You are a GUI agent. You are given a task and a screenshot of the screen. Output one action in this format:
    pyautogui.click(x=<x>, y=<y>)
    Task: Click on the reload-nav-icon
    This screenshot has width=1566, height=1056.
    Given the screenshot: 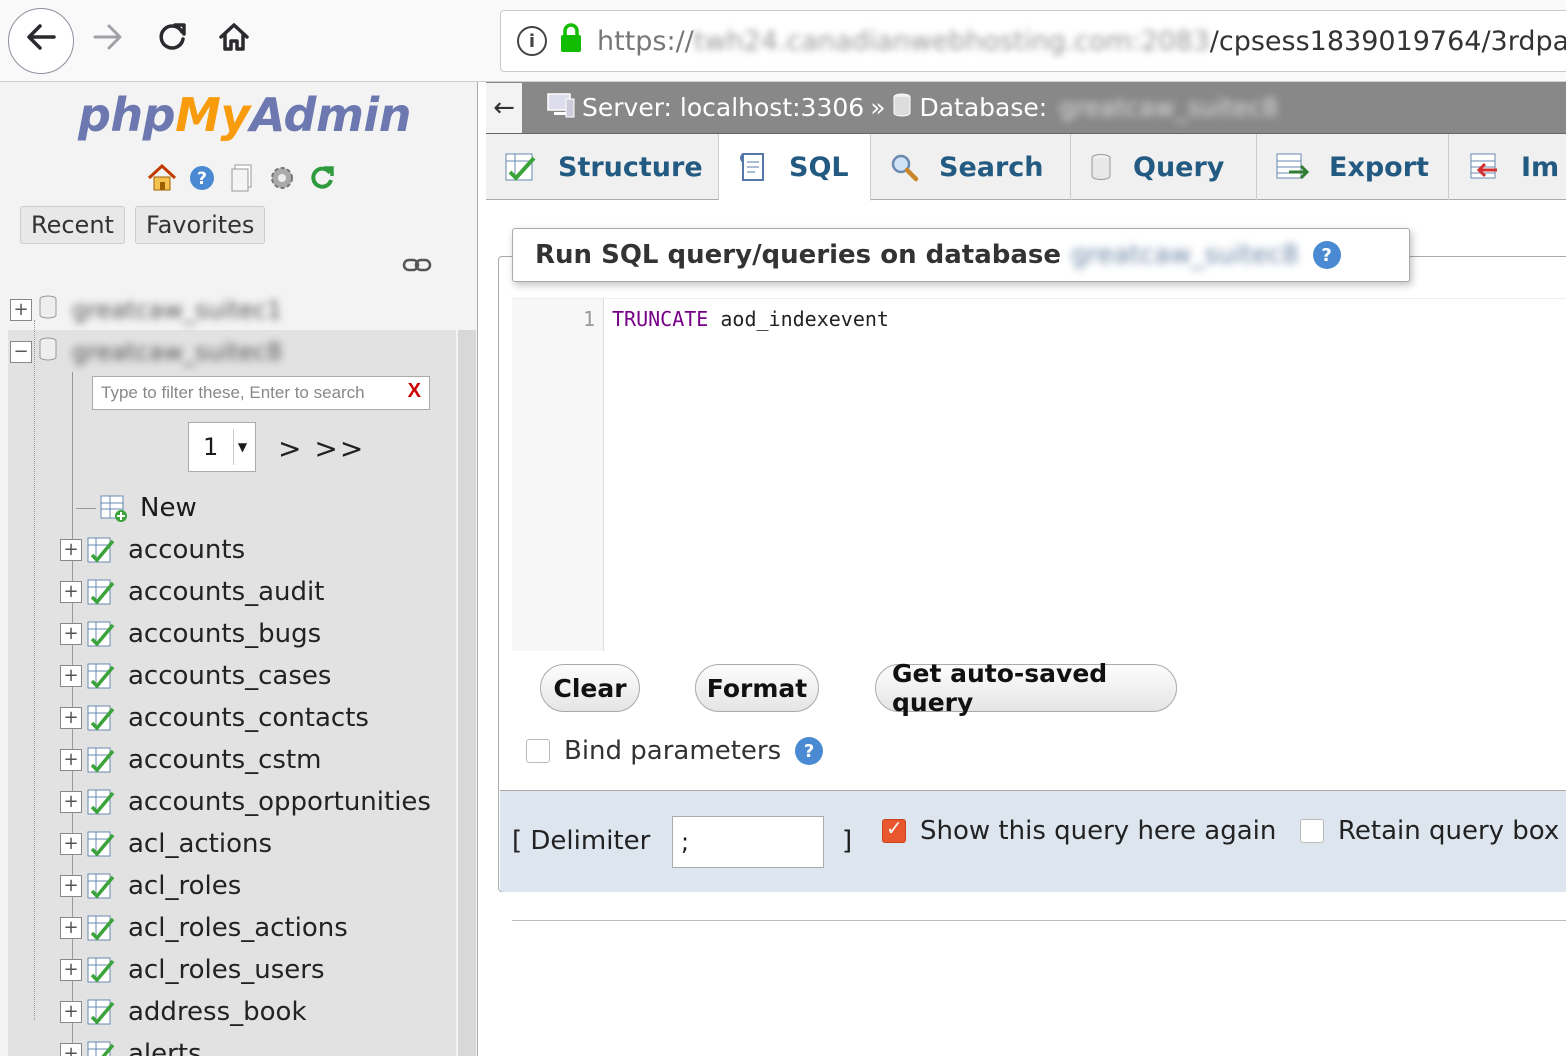 What is the action you would take?
    pyautogui.click(x=322, y=178)
    